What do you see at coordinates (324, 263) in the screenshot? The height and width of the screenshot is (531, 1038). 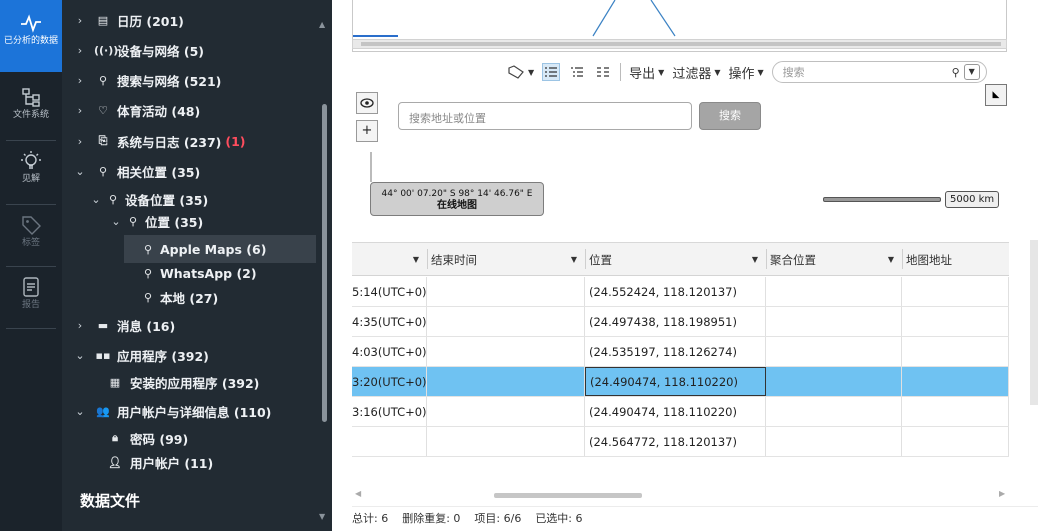 I see `tree-scrollbar-thumb` at bounding box center [324, 263].